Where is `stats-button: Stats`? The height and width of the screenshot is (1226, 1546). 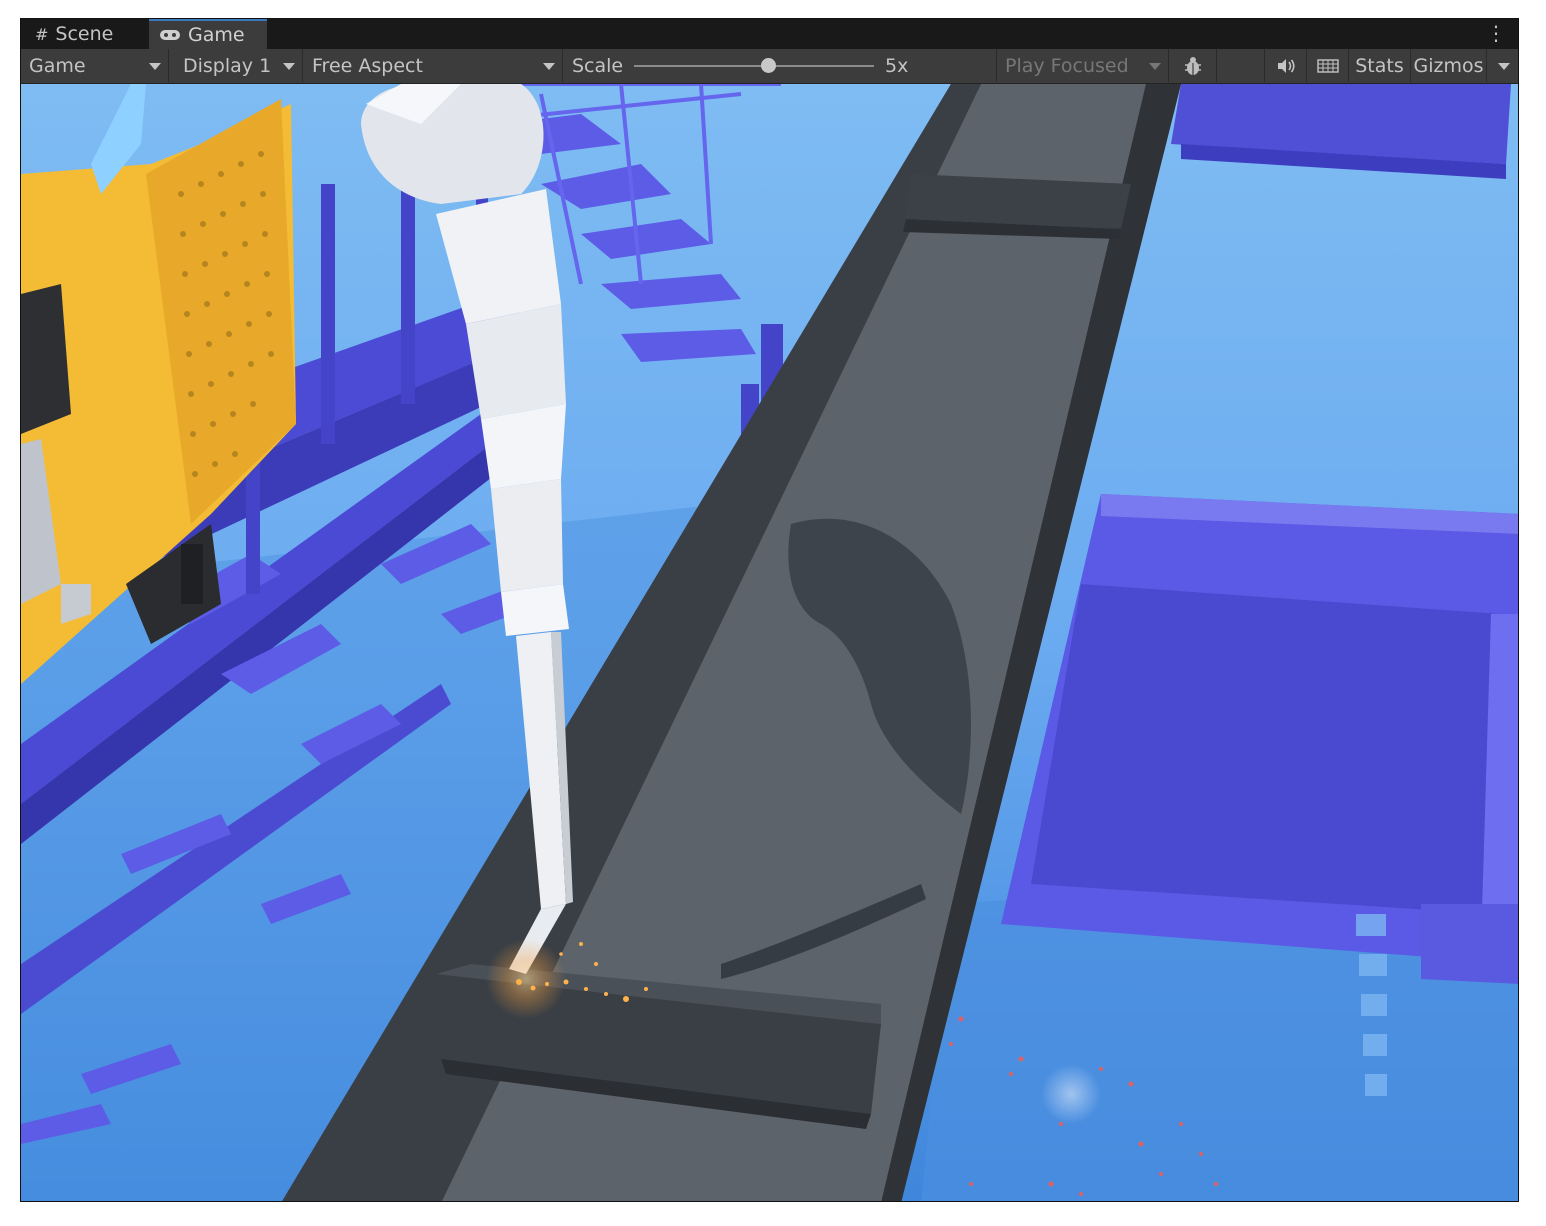 stats-button: Stats is located at coordinates (1380, 65).